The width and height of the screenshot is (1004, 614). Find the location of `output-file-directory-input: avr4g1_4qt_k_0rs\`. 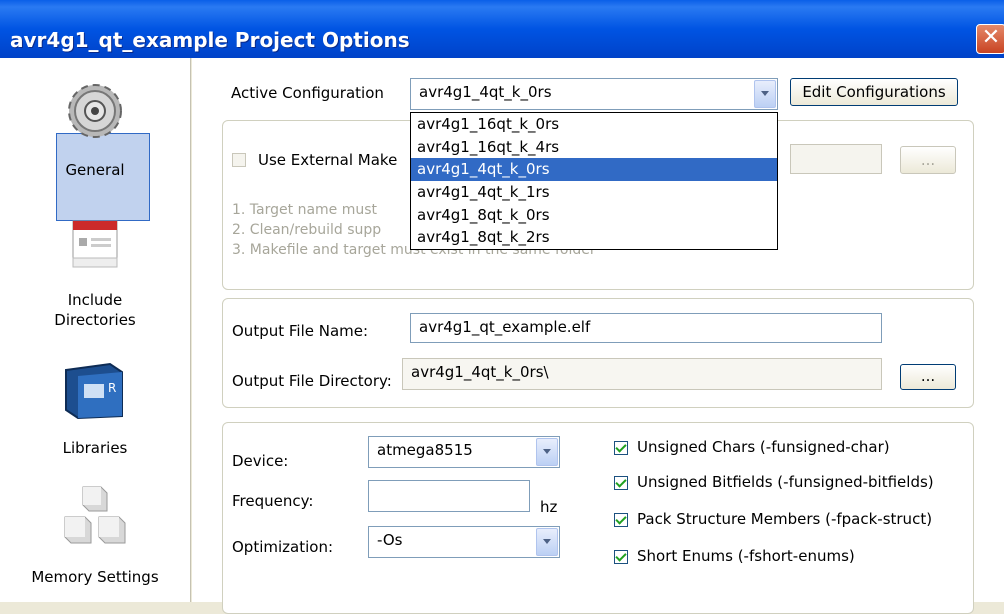

output-file-directory-input: avr4g1_4qt_k_0rs\ is located at coordinates (642, 374).